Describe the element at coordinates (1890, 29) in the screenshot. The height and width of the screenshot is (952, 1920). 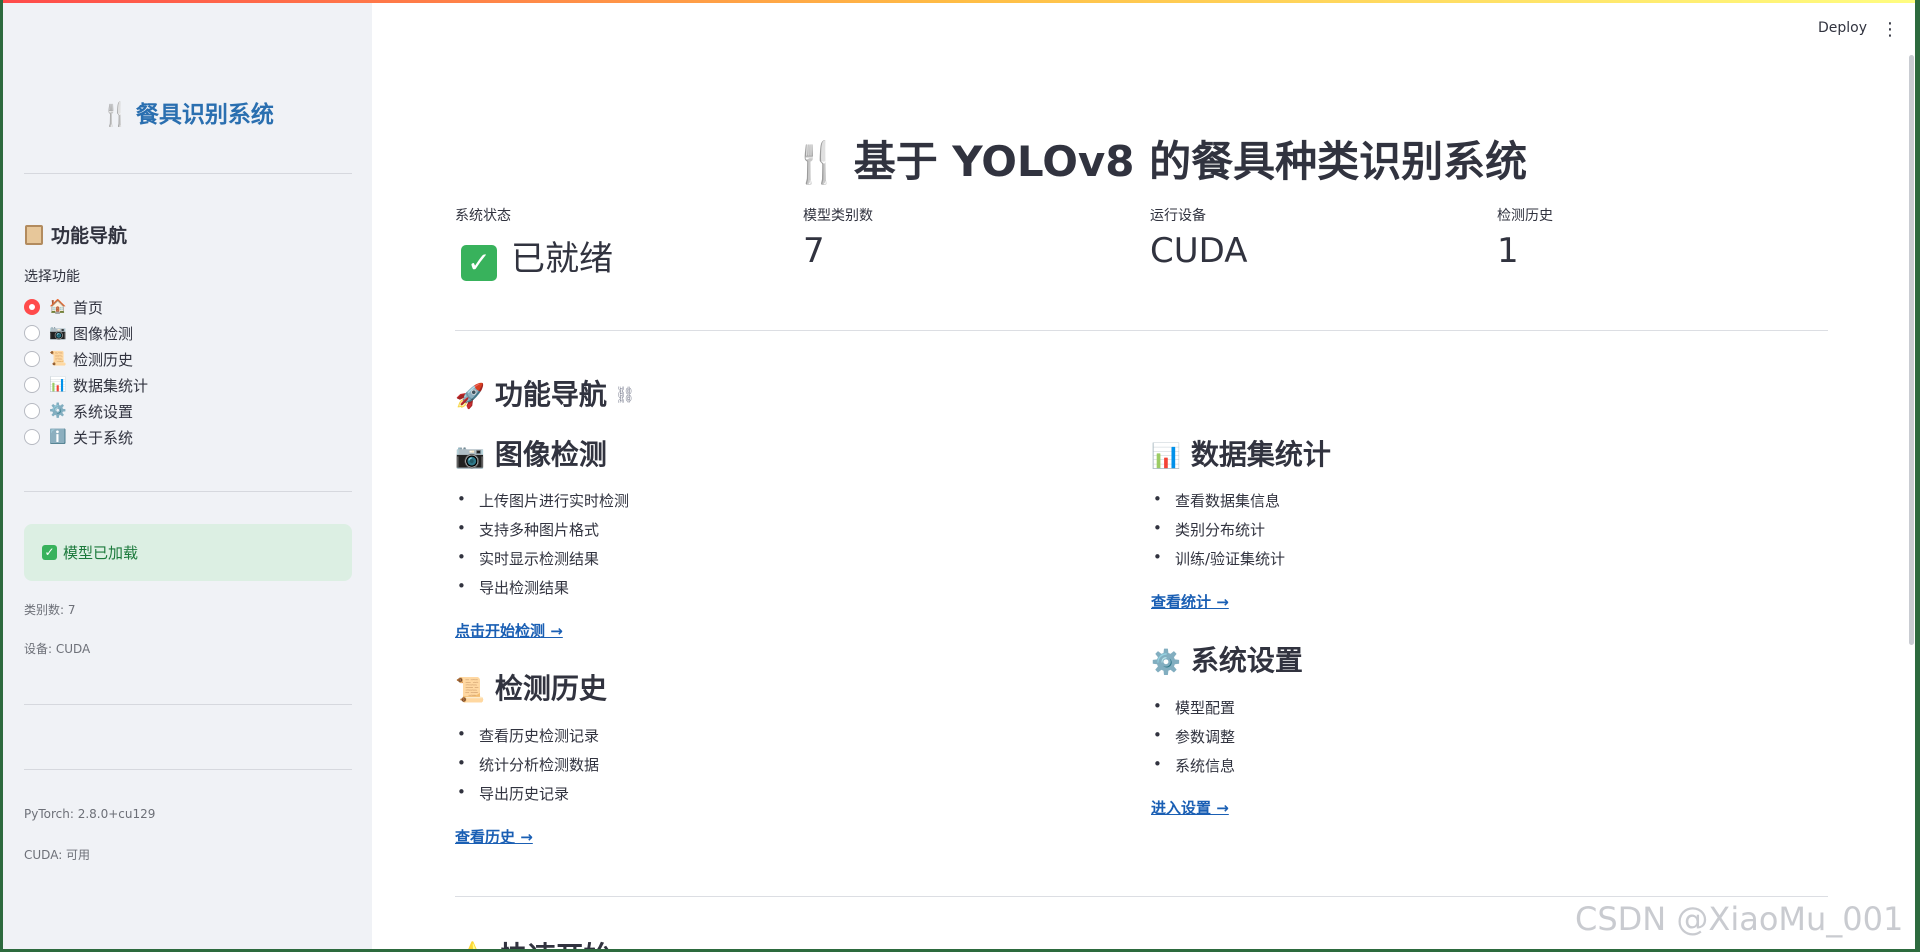
I see `main-menu-icon: ⋮` at that location.